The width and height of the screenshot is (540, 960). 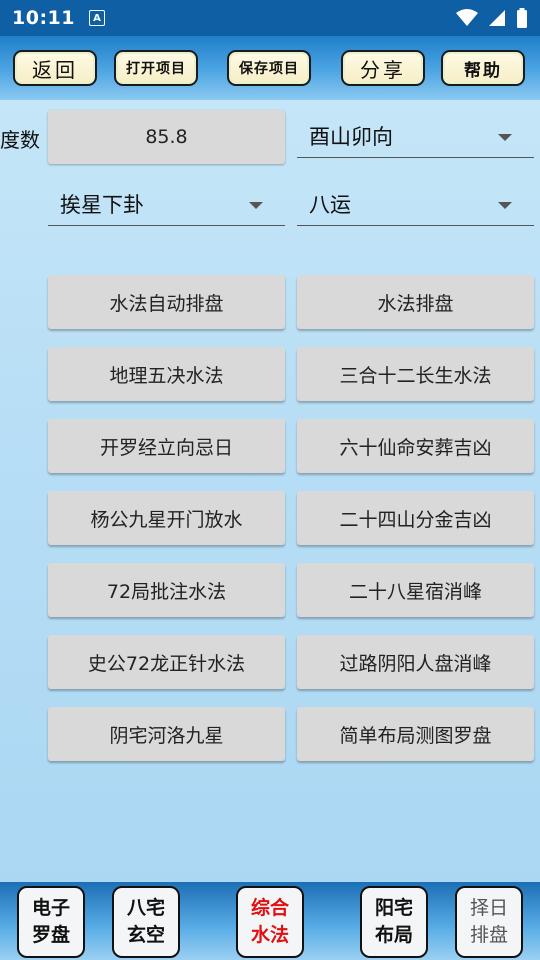 I want to click on water-auto-chart-button: 水法自动排盘, so click(x=166, y=302).